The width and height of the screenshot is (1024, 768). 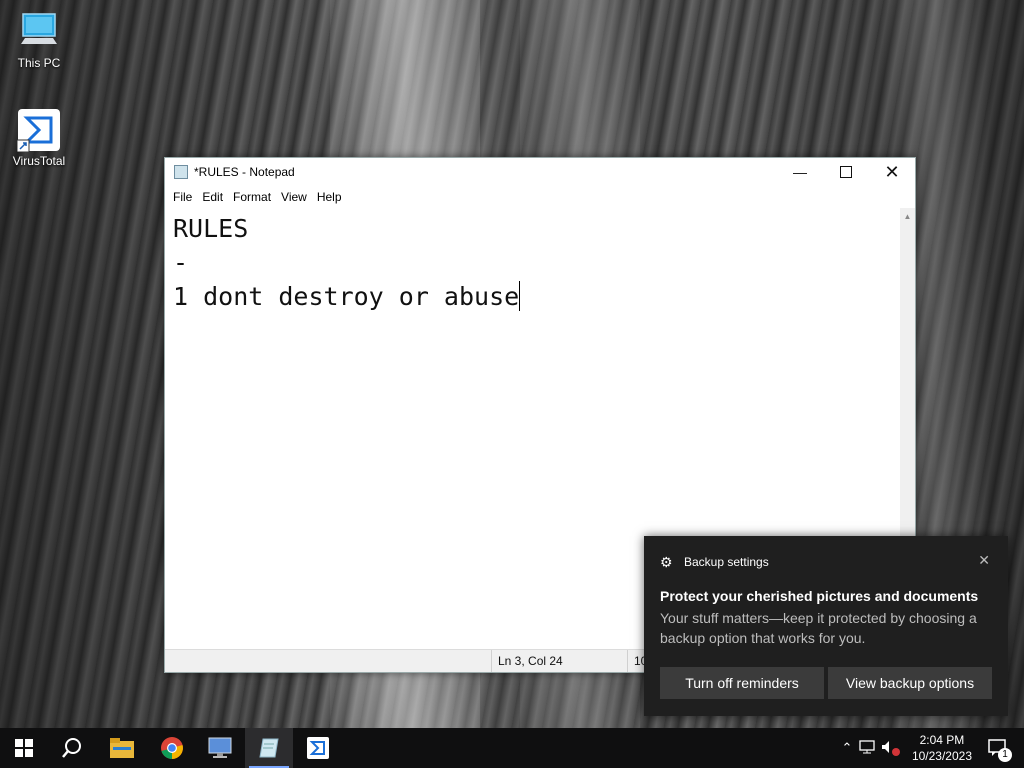 I want to click on show-hidden-icons-chevron-icon: ⌃, so click(x=847, y=748).